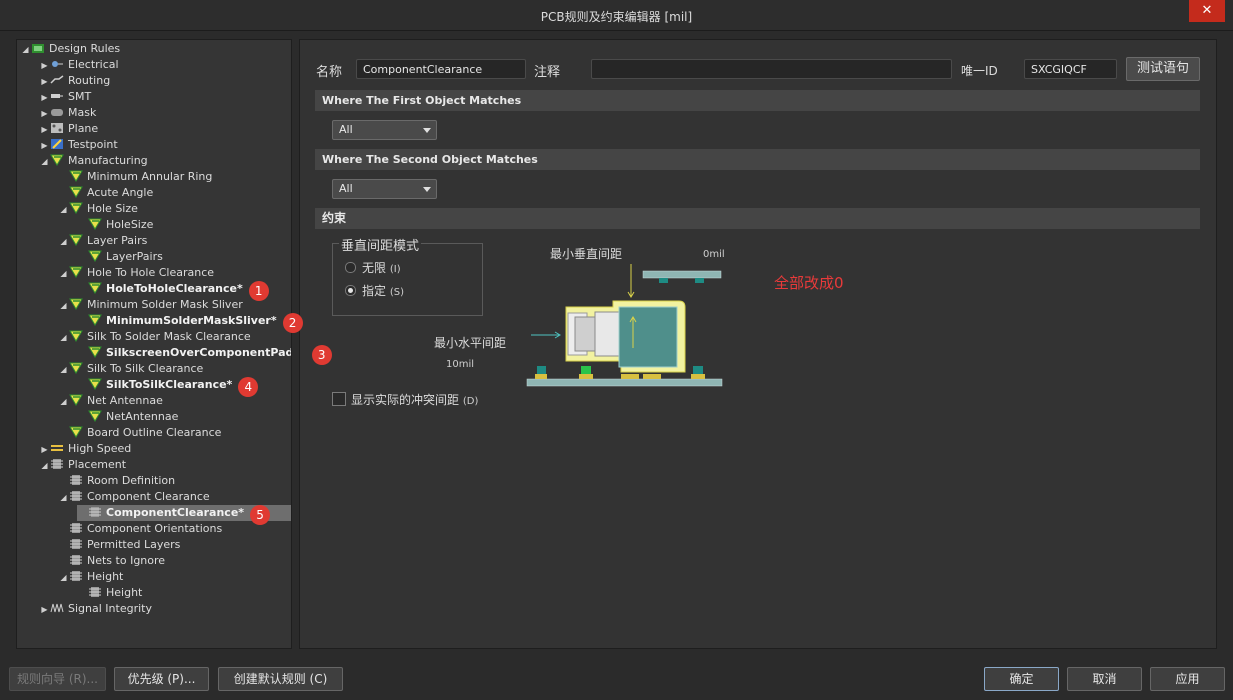 The width and height of the screenshot is (1233, 700). What do you see at coordinates (1021, 679) in the screenshot?
I see `ok-button: 确定` at bounding box center [1021, 679].